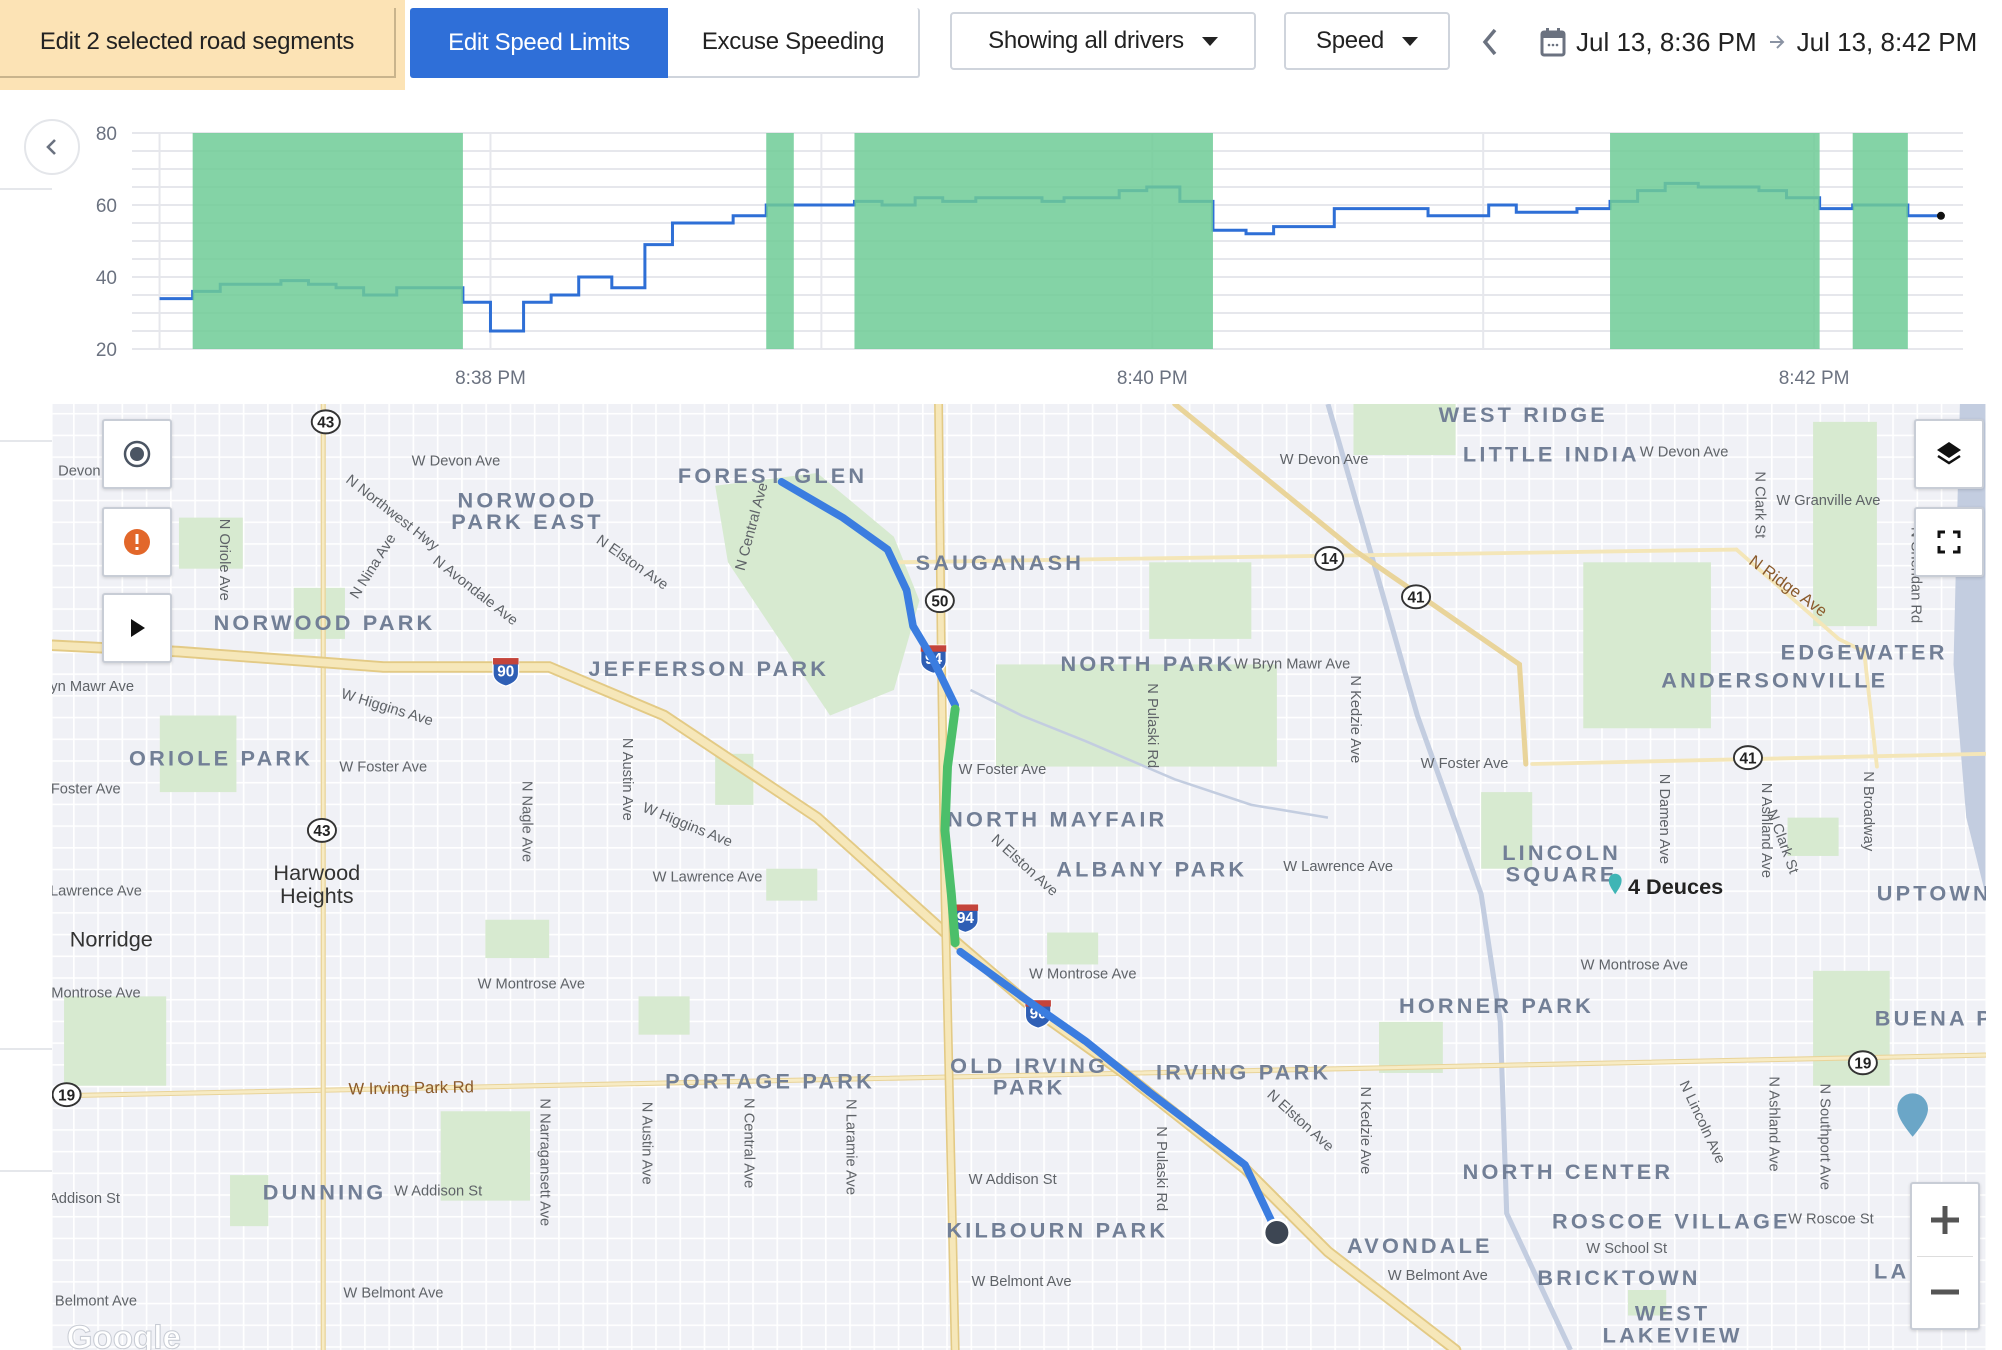 The height and width of the screenshot is (1350, 2002). Describe the element at coordinates (490, 378) in the screenshot. I see `x-tick-label: 8:38 PM` at that location.